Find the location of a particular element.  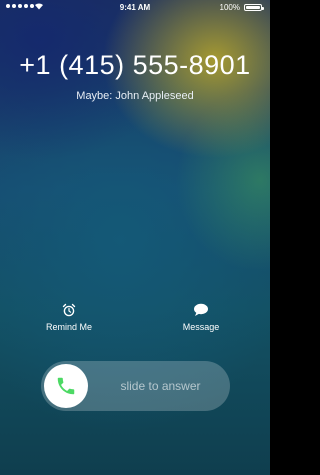

caller-id-suggestion: Maybe: John Appleseed is located at coordinates (135, 96).